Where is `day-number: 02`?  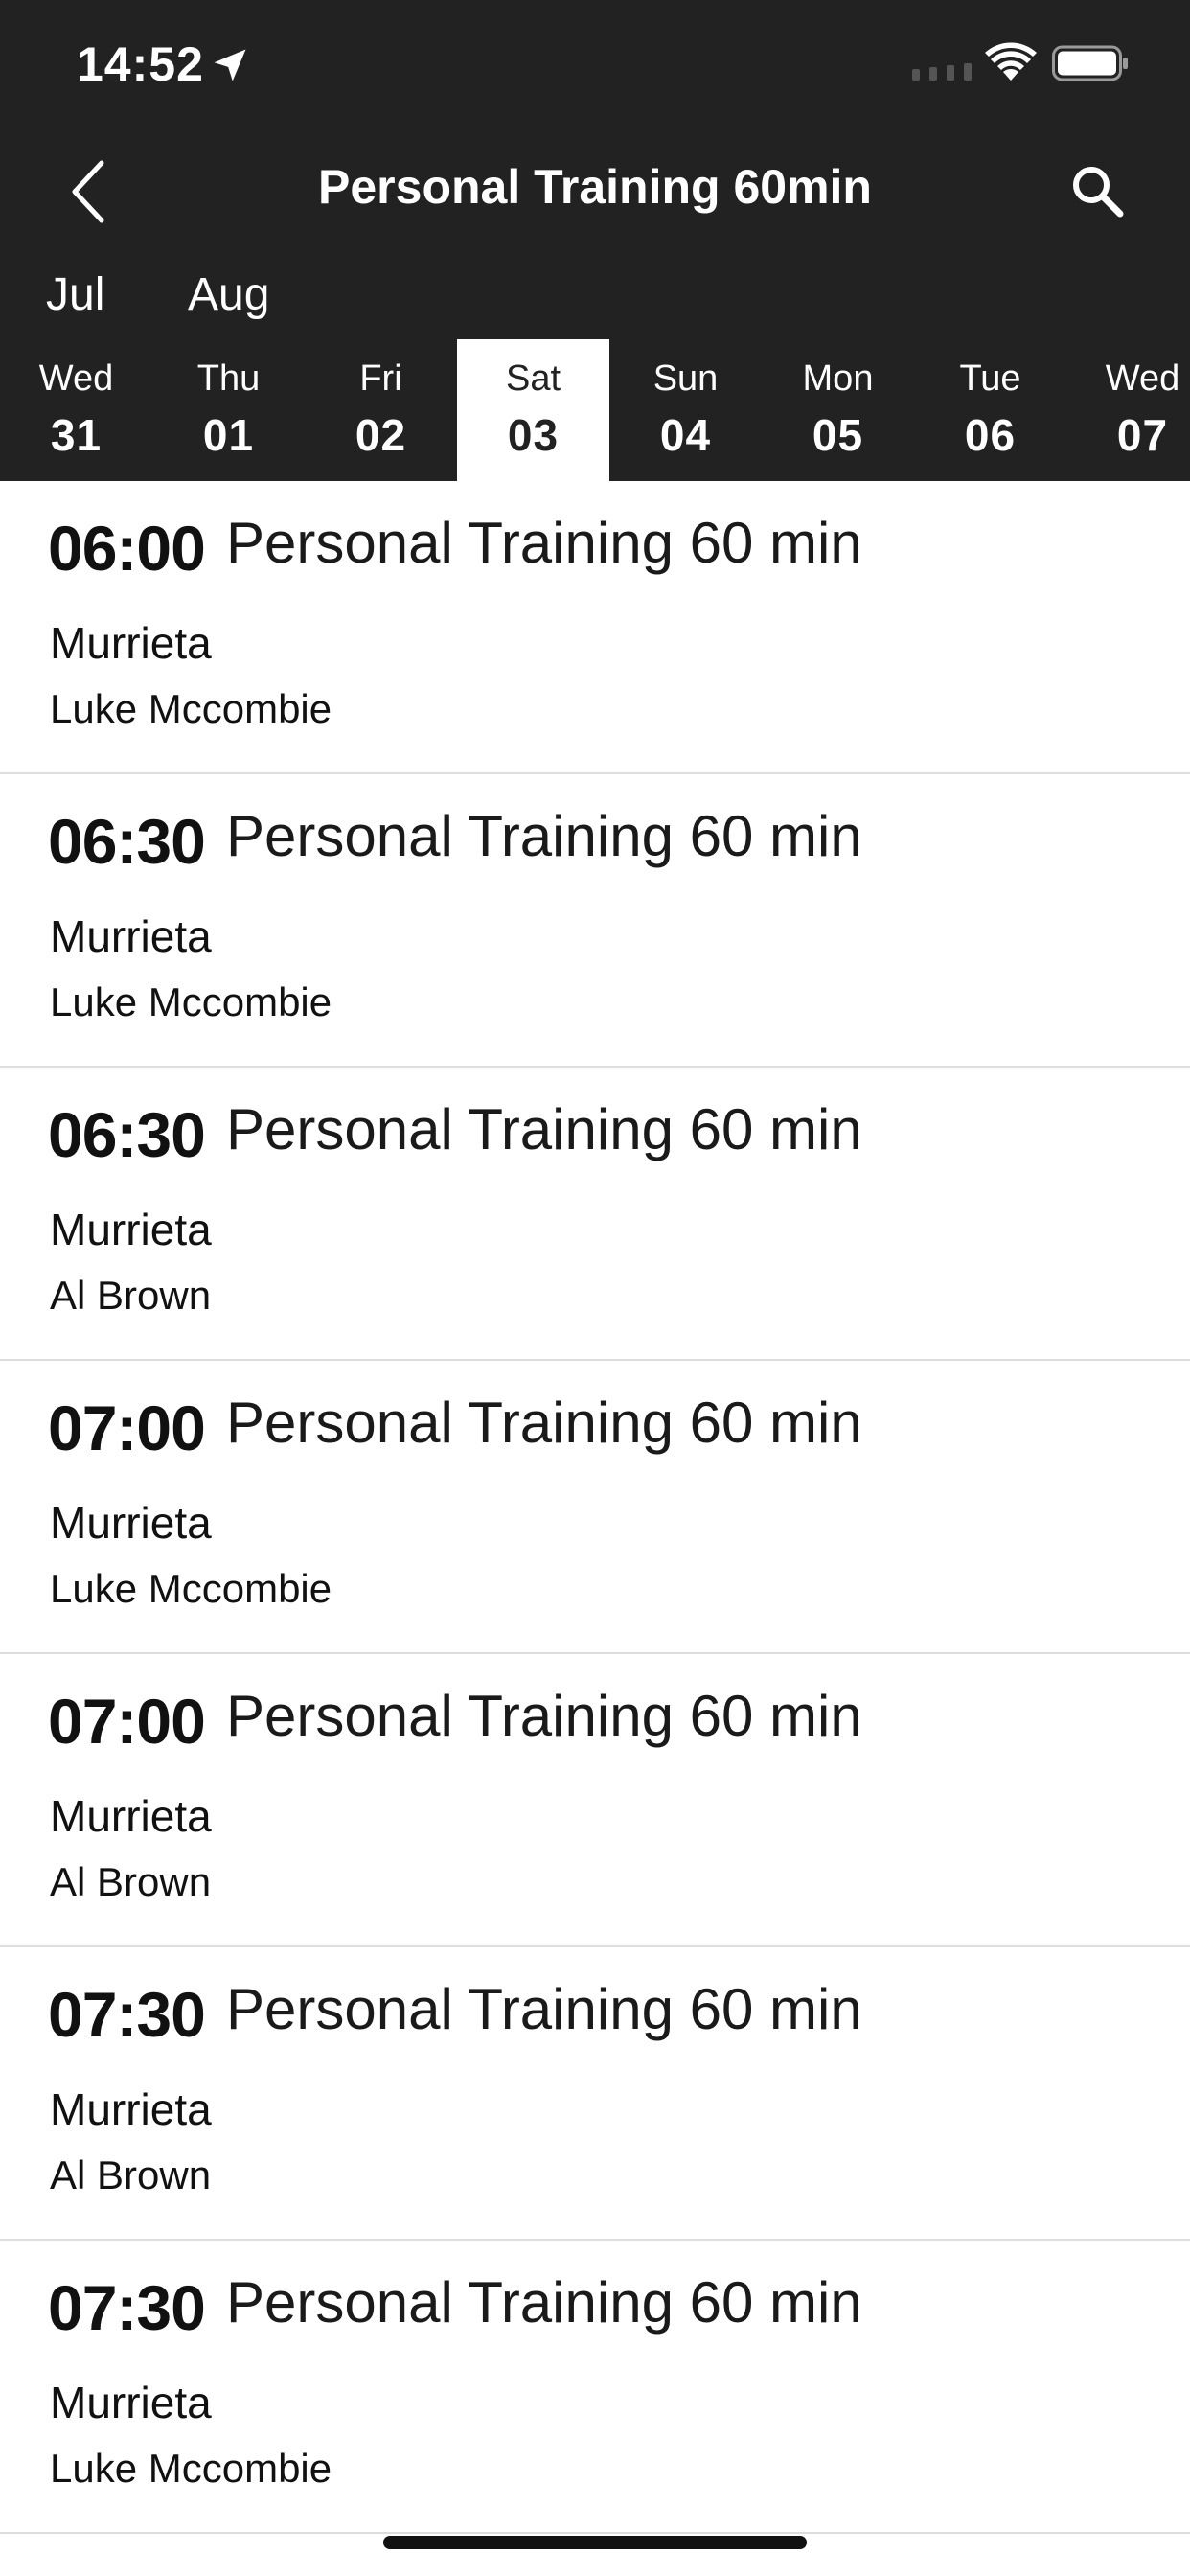
day-number: 02 is located at coordinates (381, 435).